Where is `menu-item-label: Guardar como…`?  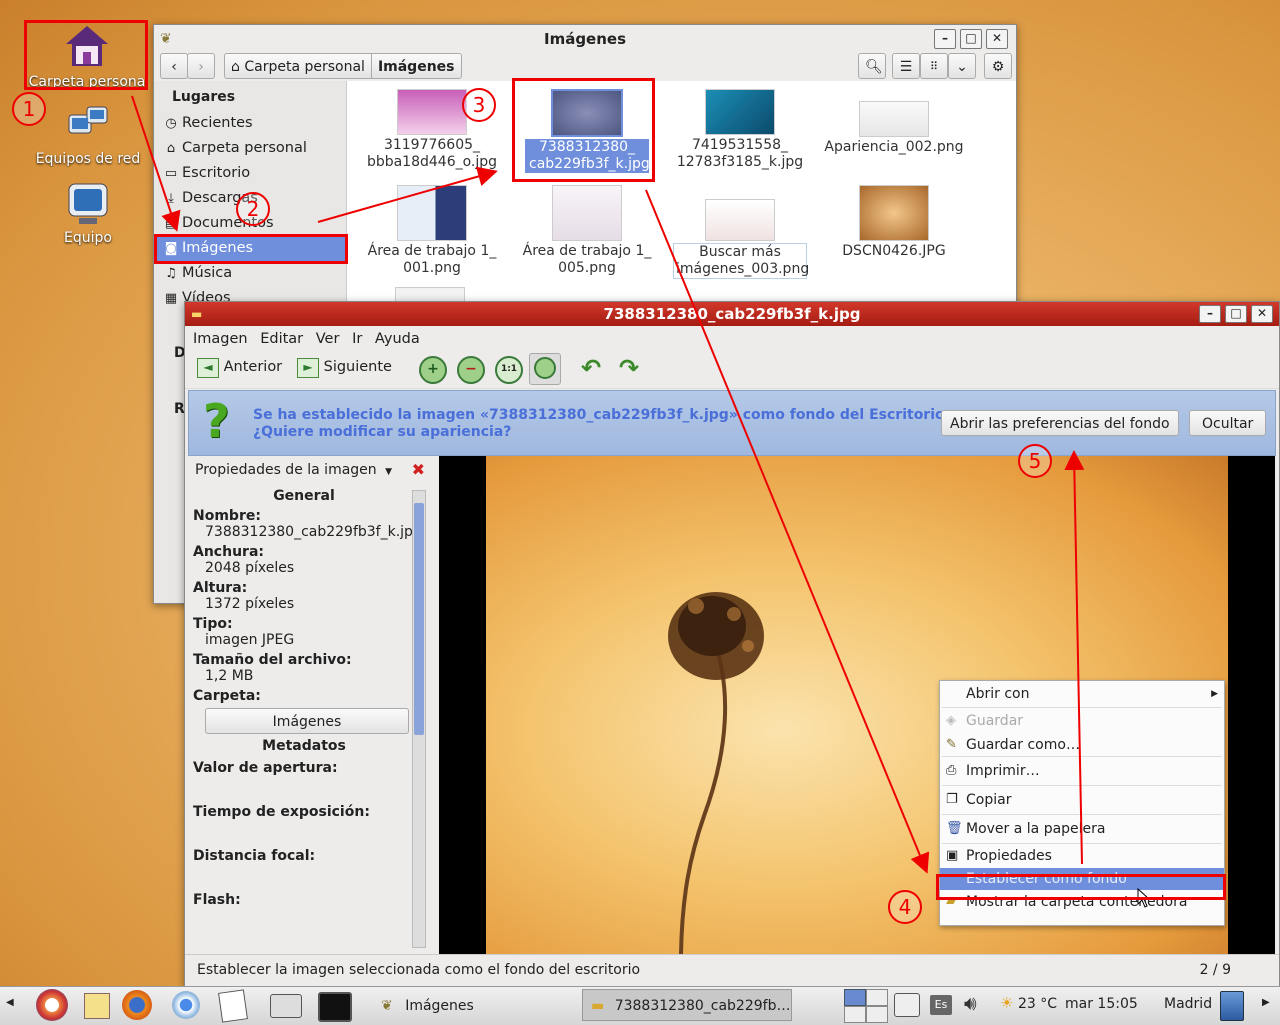 menu-item-label: Guardar como… is located at coordinates (1023, 745).